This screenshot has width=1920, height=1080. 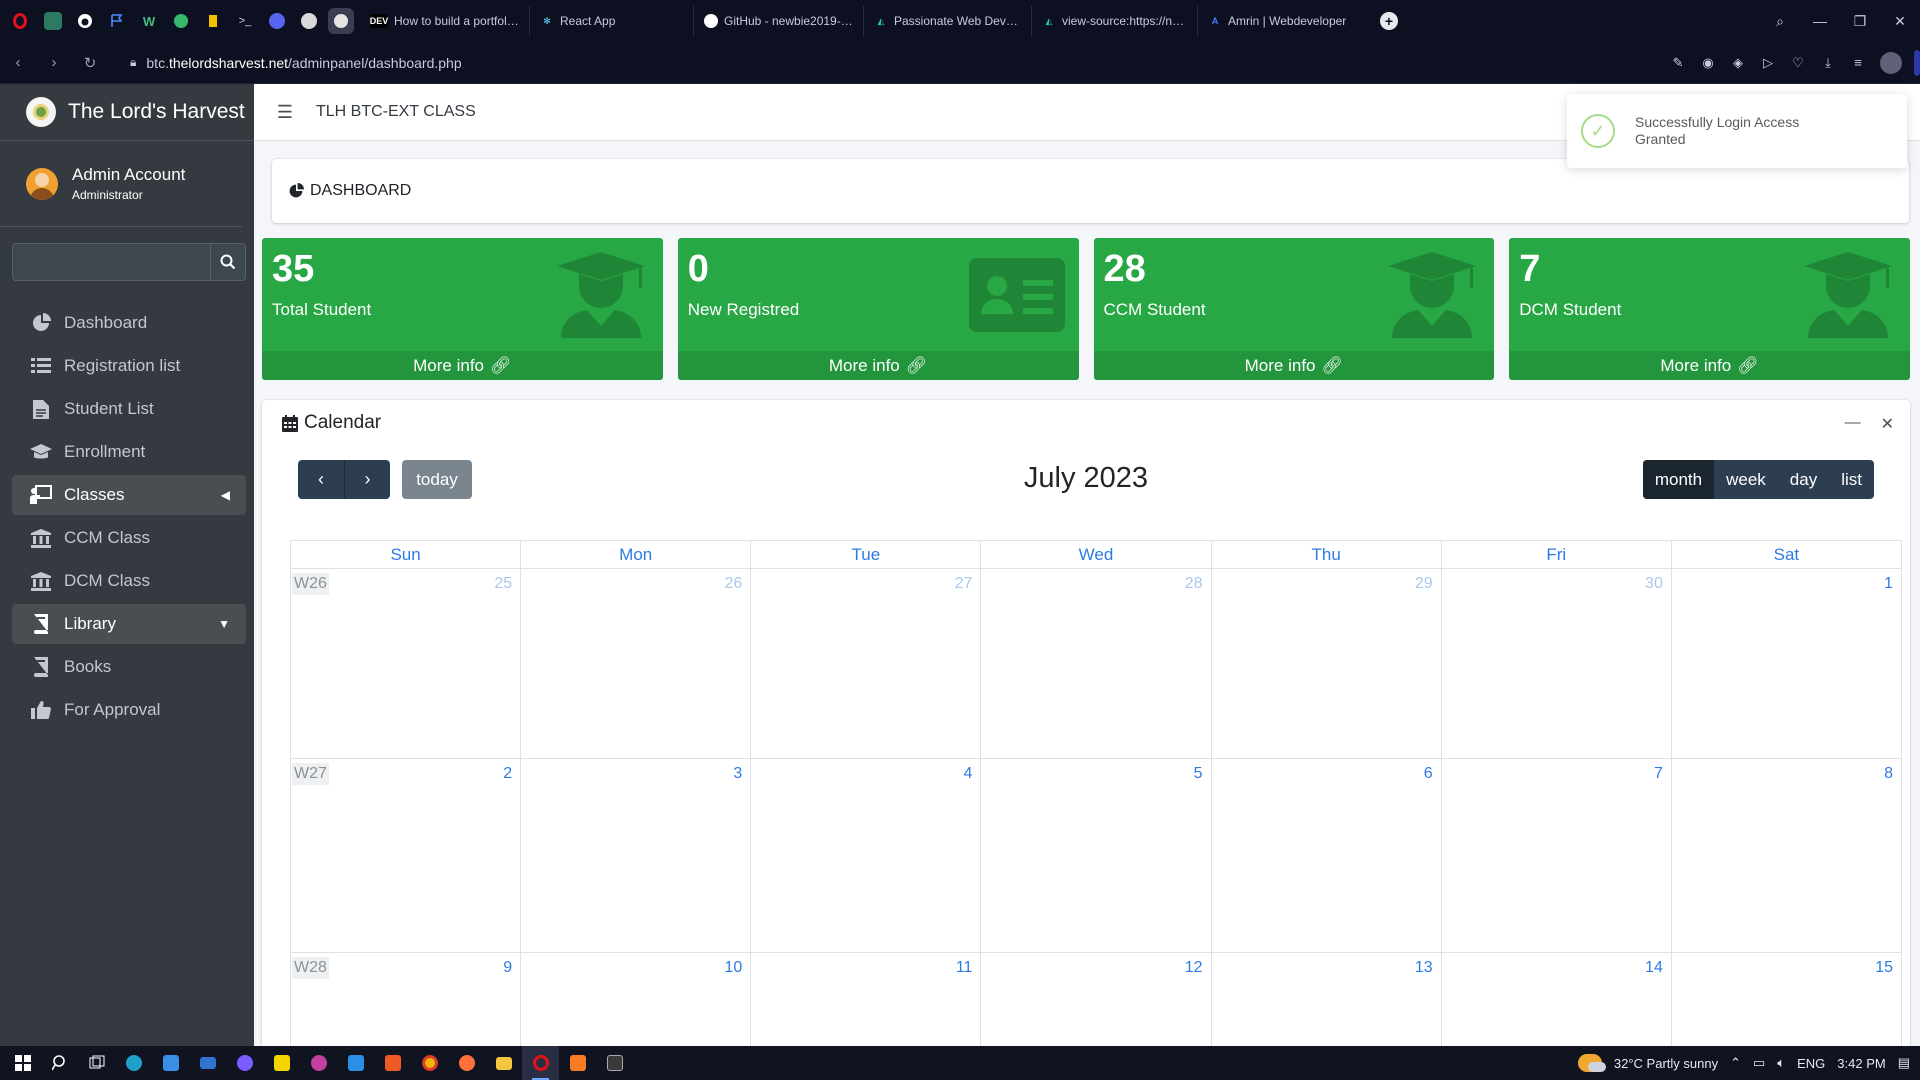 I want to click on day-cell: 1, so click(x=1787, y=663).